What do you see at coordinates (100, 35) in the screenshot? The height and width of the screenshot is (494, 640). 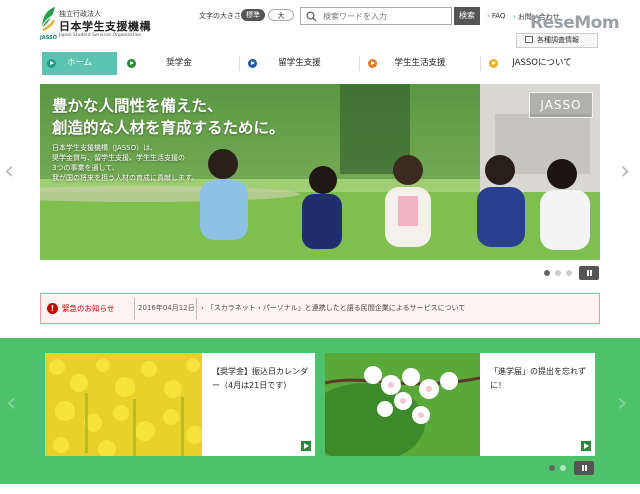 I see `logo-english: Japan Student Services Organization` at bounding box center [100, 35].